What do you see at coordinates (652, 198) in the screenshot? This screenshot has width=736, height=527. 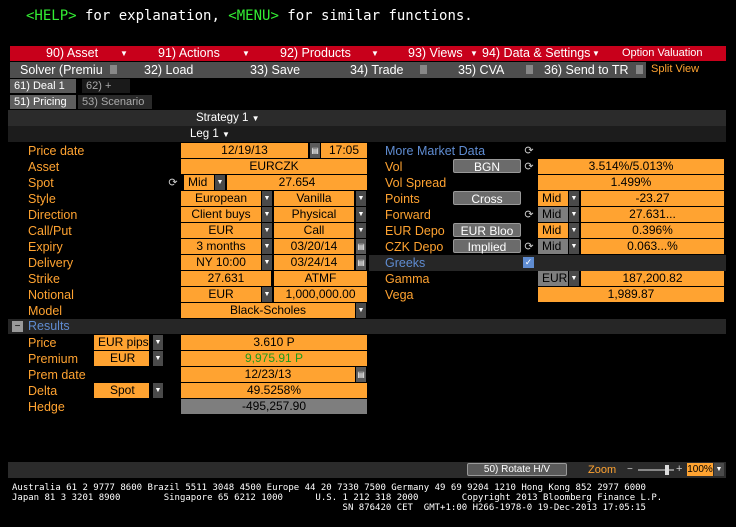 I see `points-field: -23.27` at bounding box center [652, 198].